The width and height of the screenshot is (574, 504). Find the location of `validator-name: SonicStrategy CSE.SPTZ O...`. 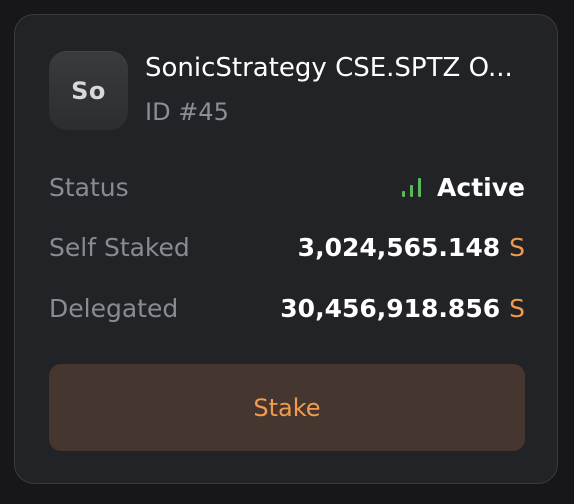

validator-name: SonicStrategy CSE.SPTZ O... is located at coordinates (329, 68).